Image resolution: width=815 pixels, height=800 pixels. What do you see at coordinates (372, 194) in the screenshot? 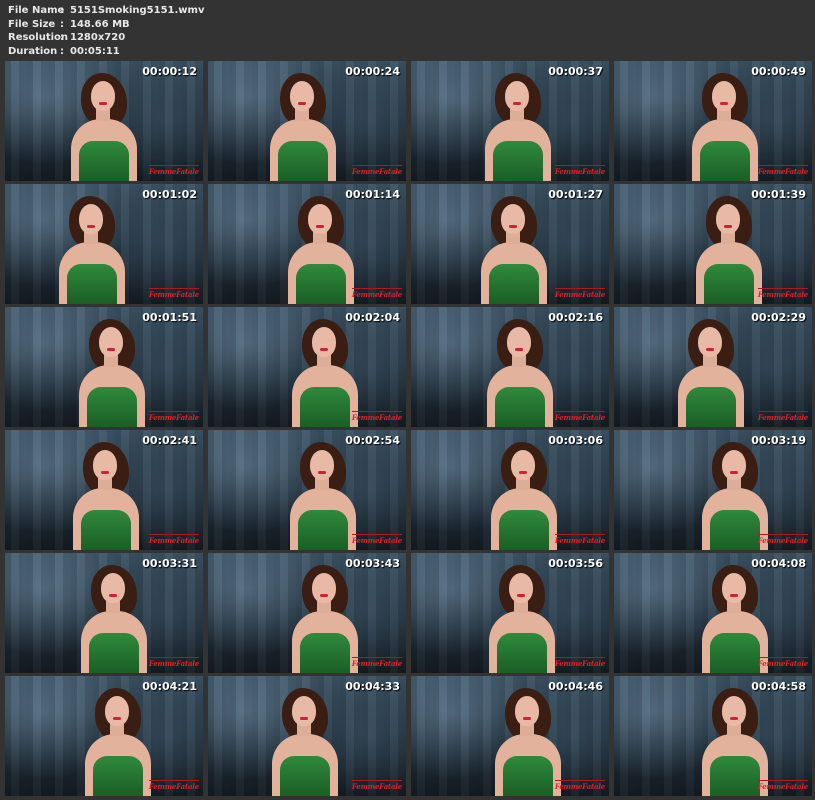
I see `timestamp: 00:01:14` at bounding box center [372, 194].